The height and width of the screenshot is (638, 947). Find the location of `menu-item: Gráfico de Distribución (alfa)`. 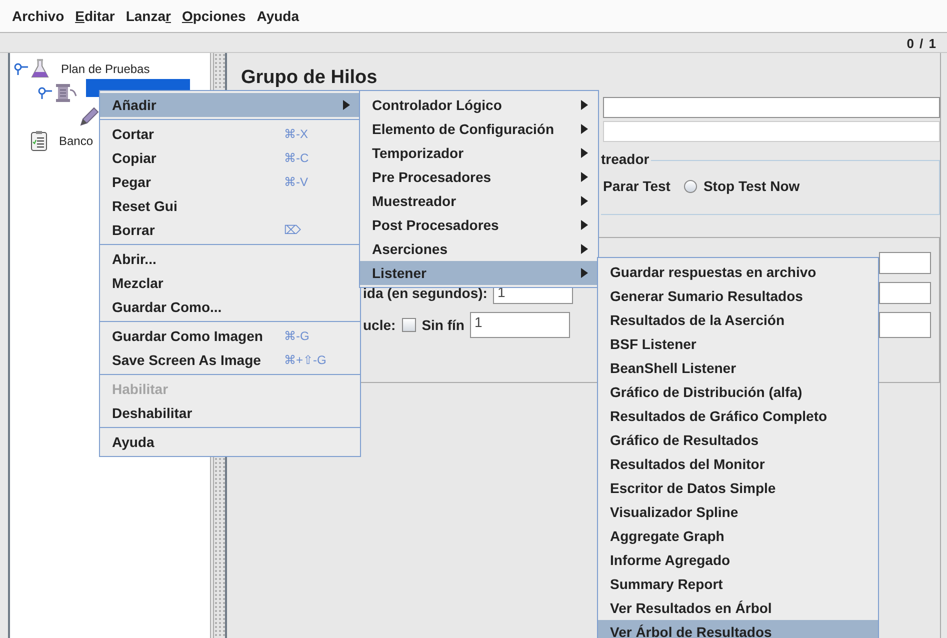

menu-item: Gráfico de Distribución (alfa) is located at coordinates (738, 392).